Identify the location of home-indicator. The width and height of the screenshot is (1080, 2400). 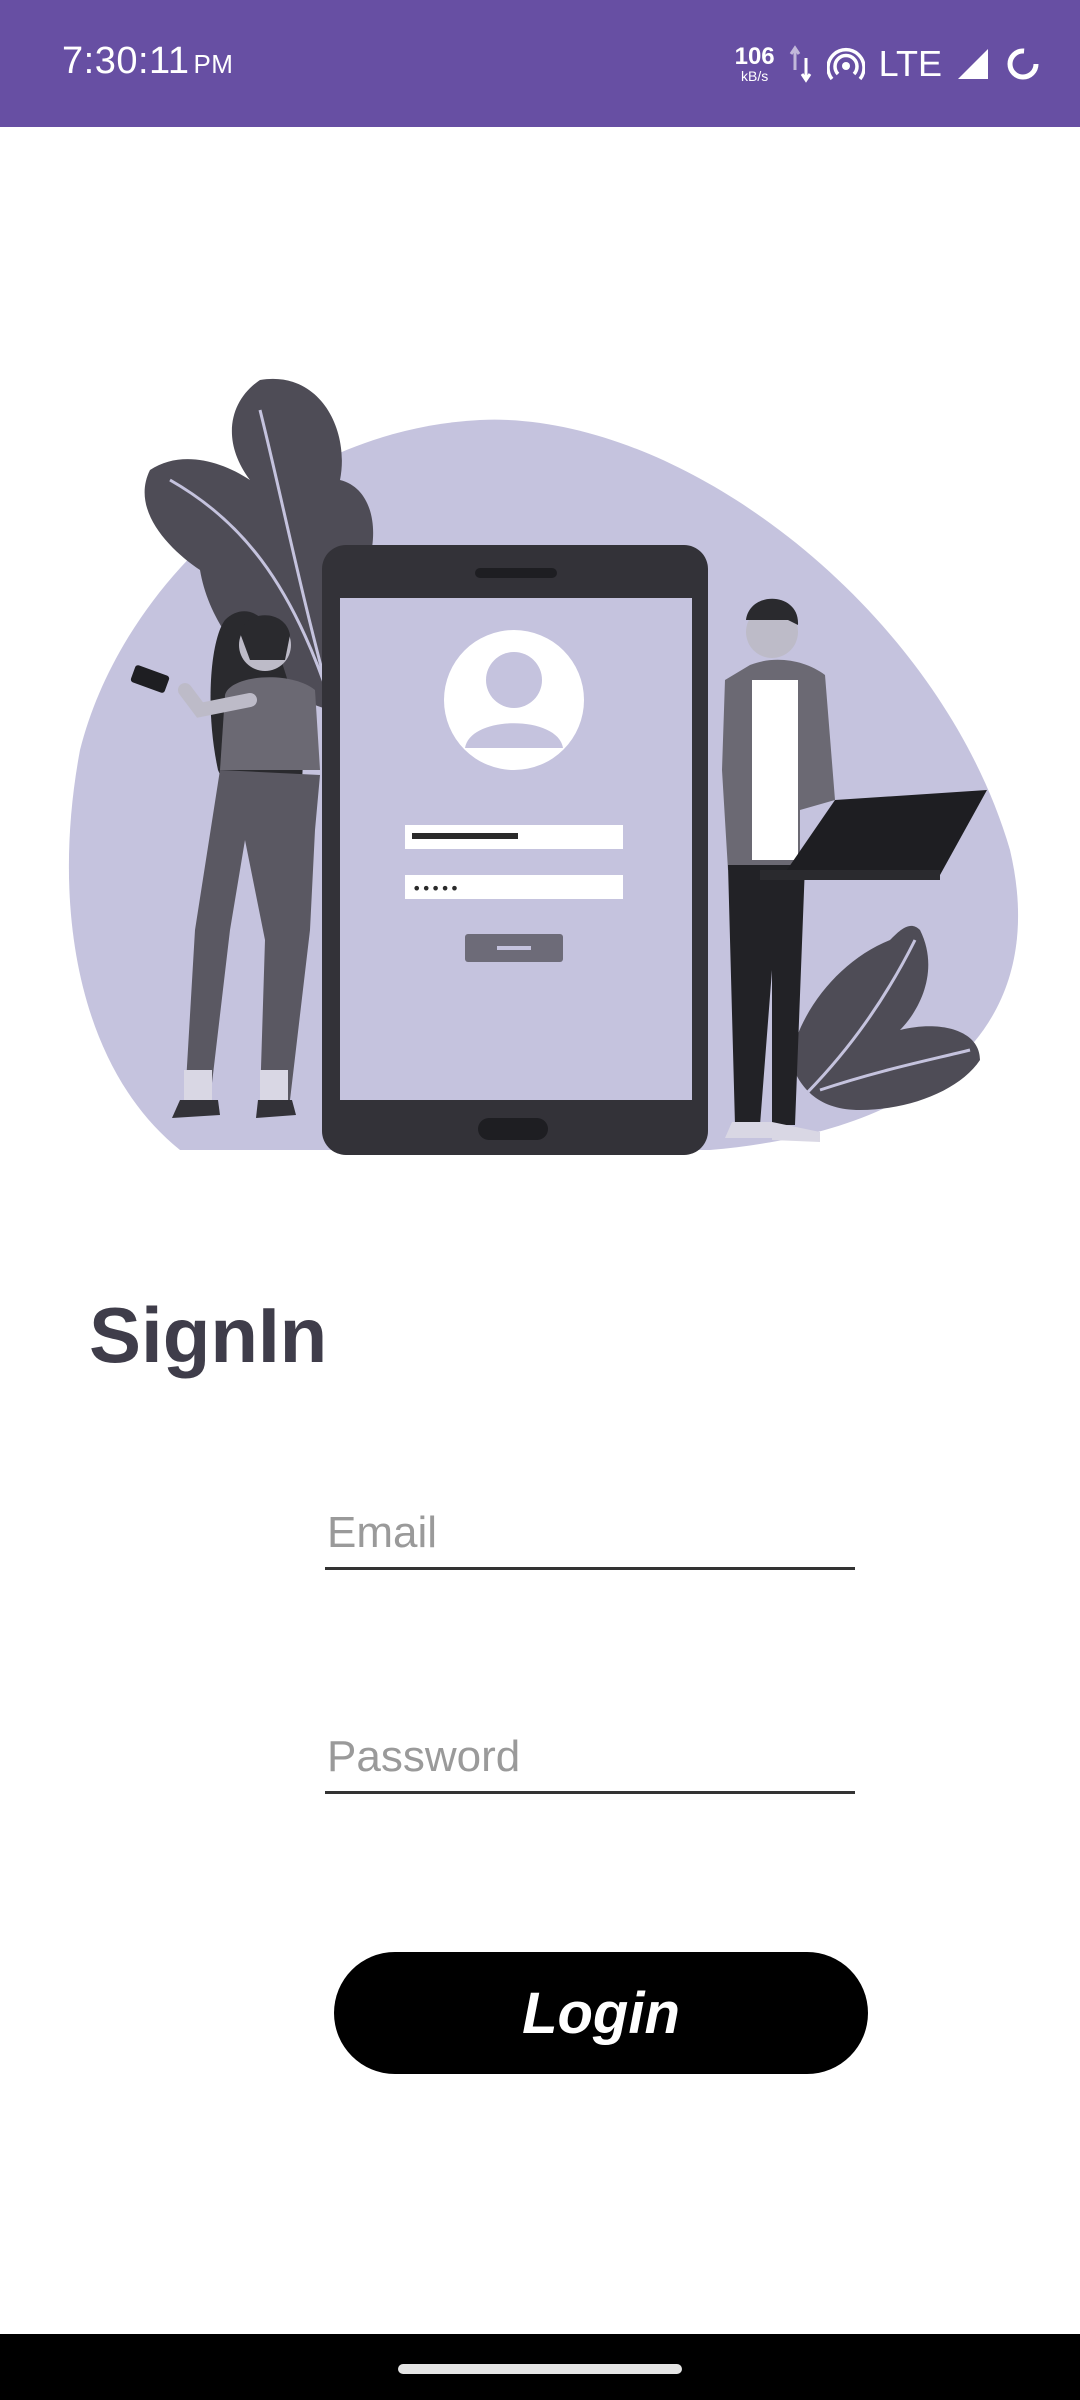
(540, 2369).